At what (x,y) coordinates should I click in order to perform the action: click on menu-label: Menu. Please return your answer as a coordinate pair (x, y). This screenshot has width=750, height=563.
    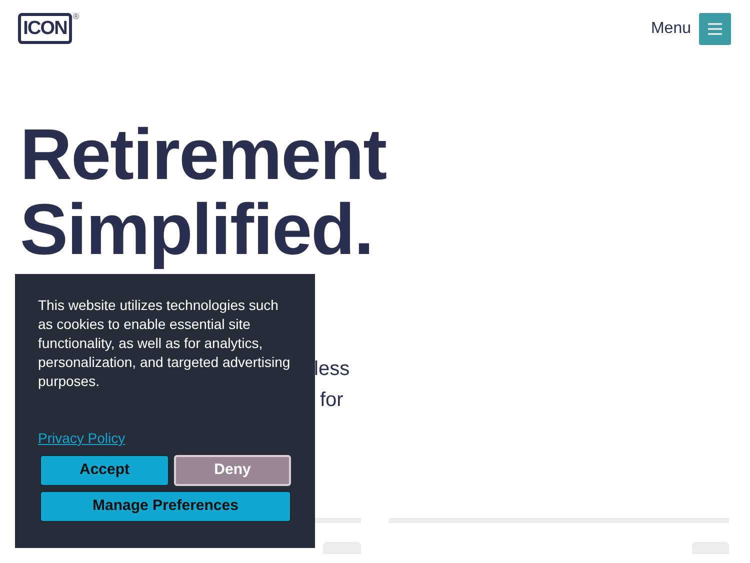
    Looking at the image, I should click on (670, 29).